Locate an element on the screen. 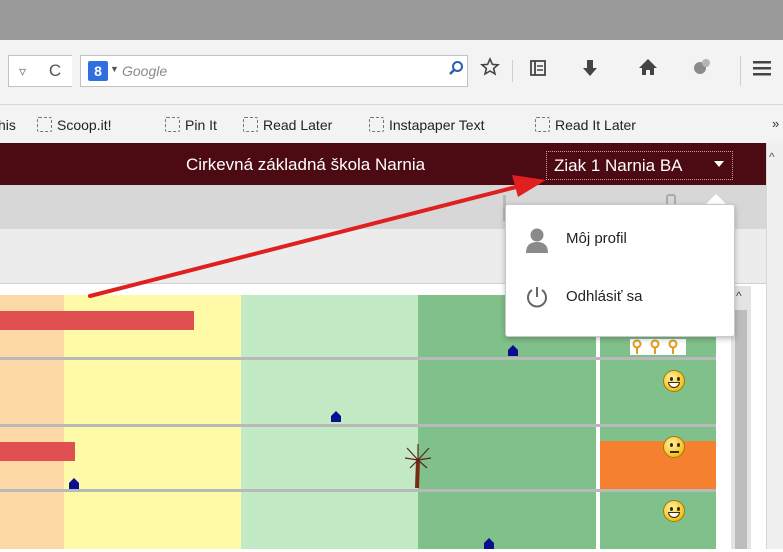  user-icon is located at coordinates (537, 241).